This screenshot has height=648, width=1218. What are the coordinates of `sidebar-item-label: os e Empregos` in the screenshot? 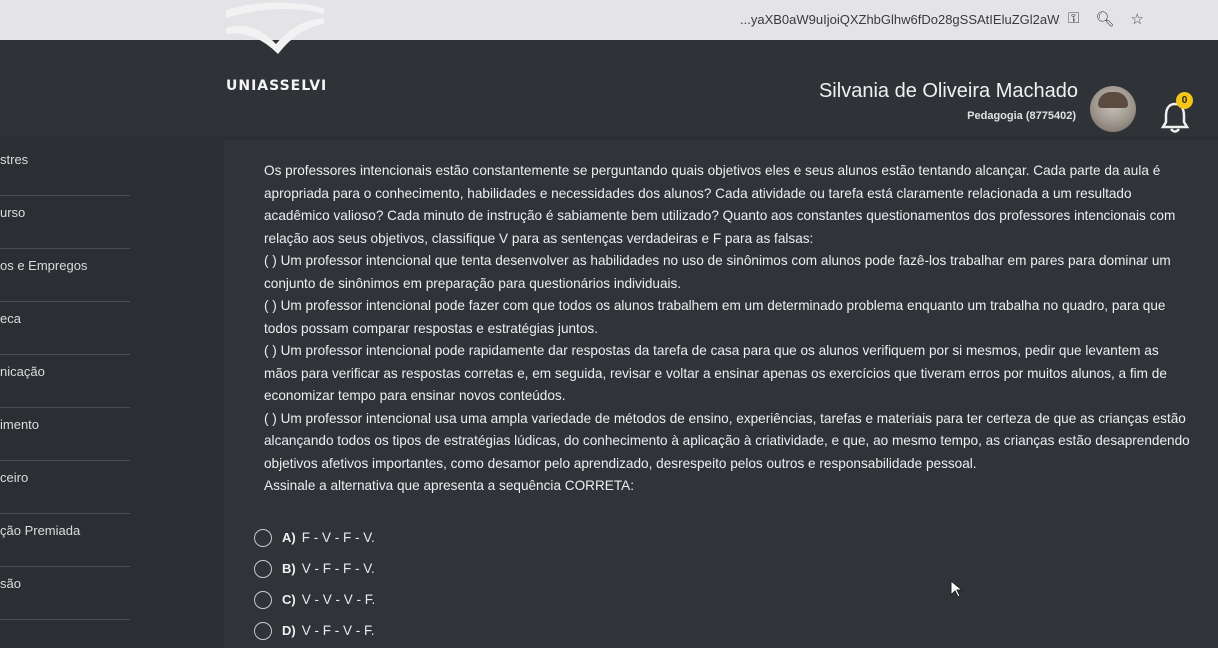 It's located at (44, 265).